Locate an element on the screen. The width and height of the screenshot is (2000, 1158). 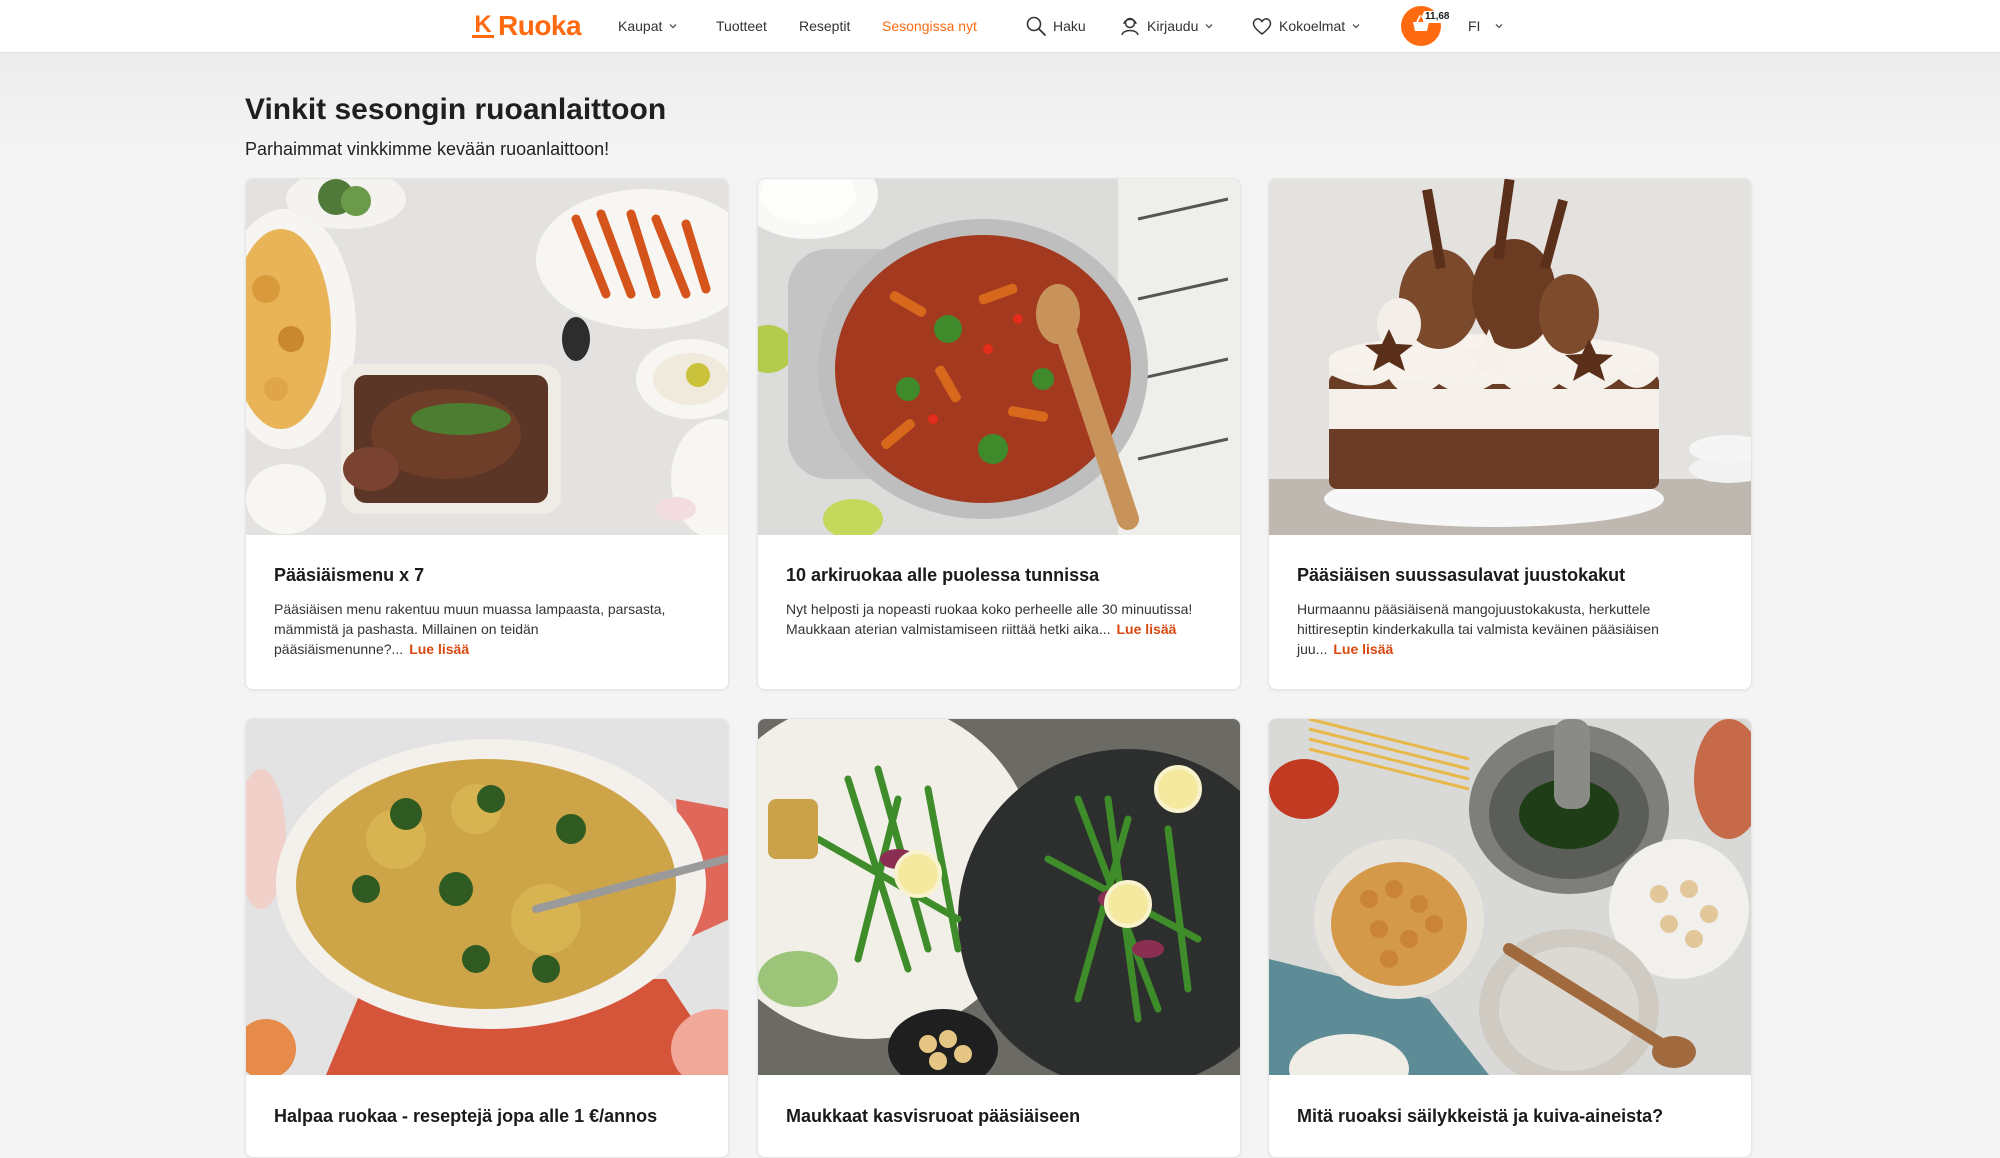
nav-tuotteet-label: Tuotteet is located at coordinates (741, 26).